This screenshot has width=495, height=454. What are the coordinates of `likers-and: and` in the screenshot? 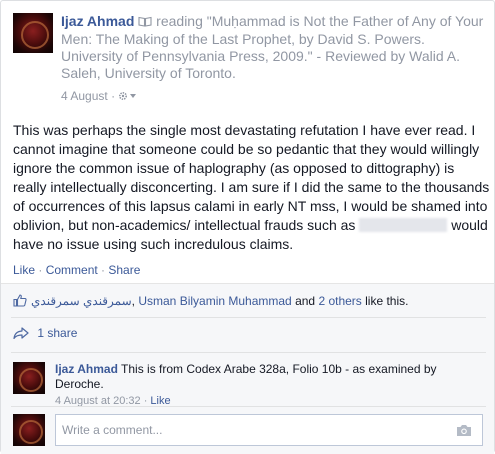 It's located at (305, 301).